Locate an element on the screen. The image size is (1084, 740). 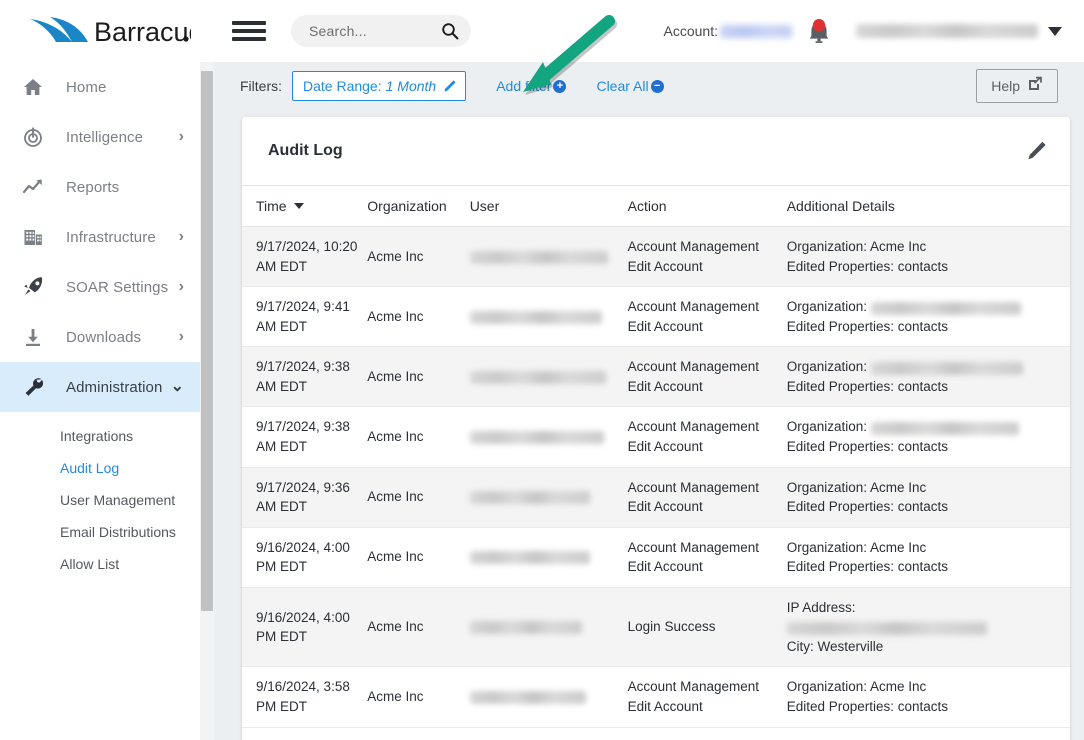
sidebar-item-soar-settings: SOAR Settings › is located at coordinates (100, 287).